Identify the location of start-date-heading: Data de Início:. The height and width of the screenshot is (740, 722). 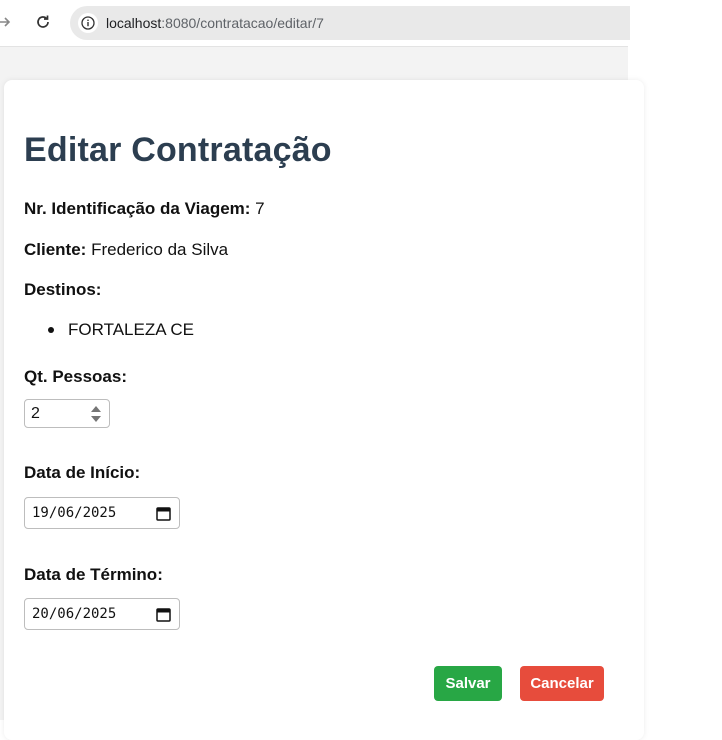
(82, 473).